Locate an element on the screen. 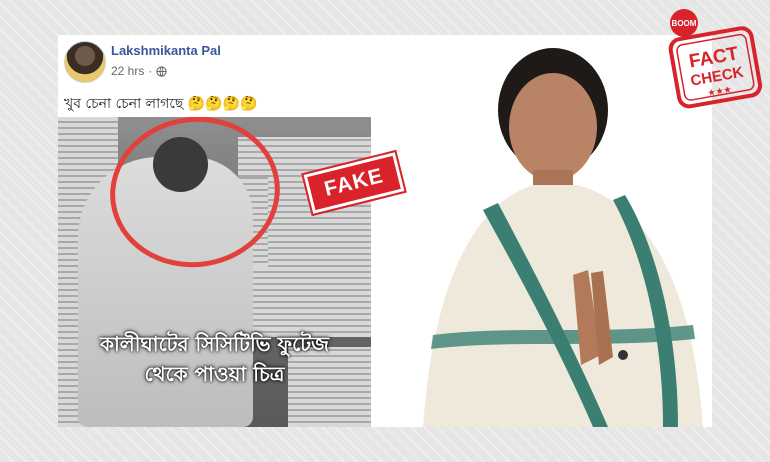 The image size is (770, 462). post-text: খুব চেনা চেনা লাগছে 🤔🤔🤔🤔 is located at coordinates (161, 104).